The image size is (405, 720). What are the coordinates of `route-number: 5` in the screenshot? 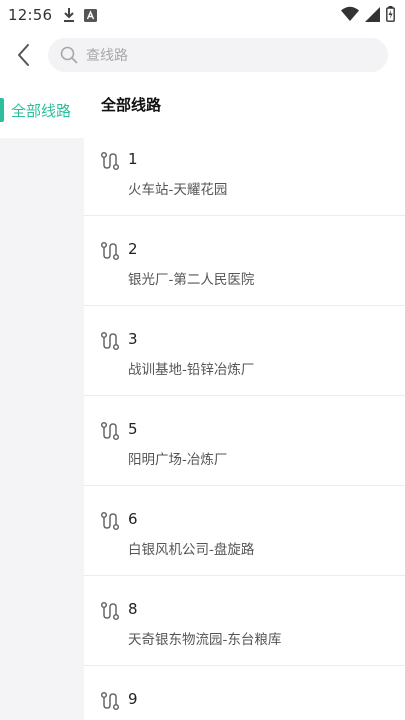 It's located at (133, 429).